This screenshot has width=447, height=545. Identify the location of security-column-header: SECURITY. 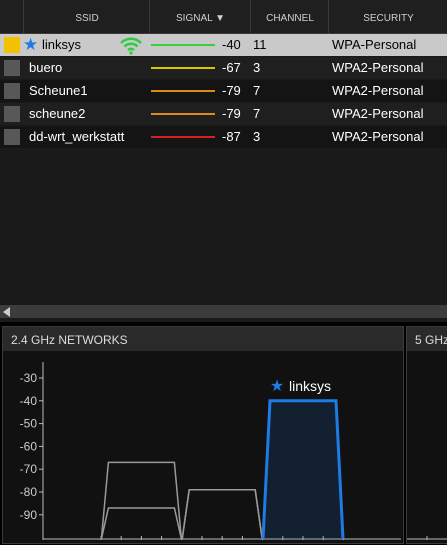
(387, 16).